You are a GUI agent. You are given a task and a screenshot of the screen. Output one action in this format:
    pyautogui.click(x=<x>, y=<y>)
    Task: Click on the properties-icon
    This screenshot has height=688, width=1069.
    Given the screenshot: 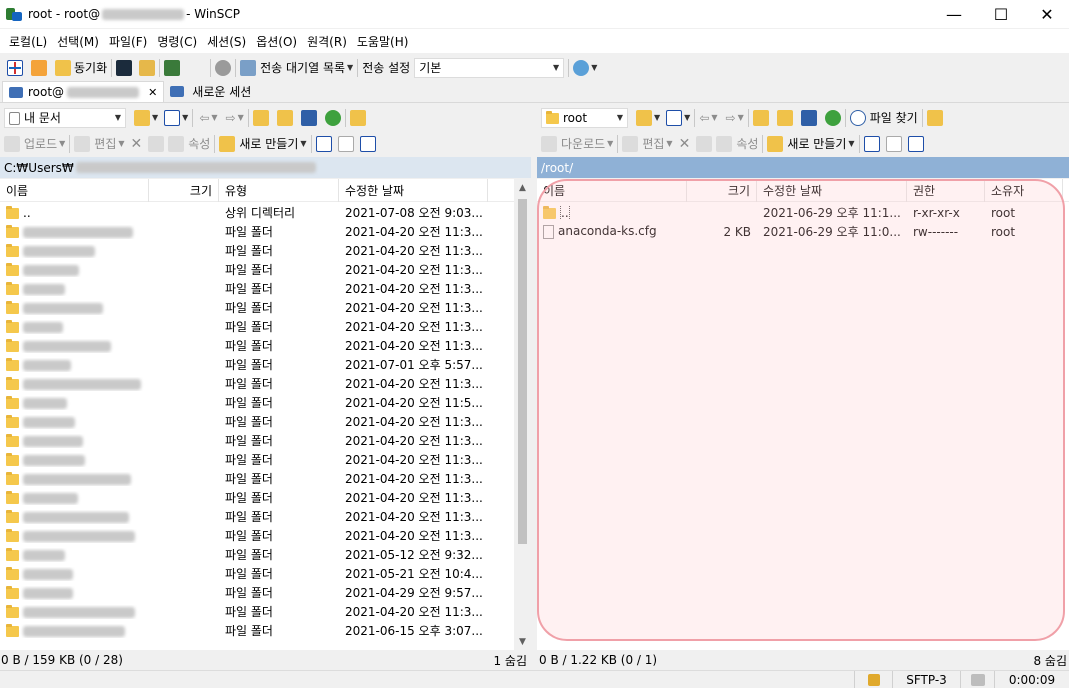 What is the action you would take?
    pyautogui.click(x=724, y=143)
    